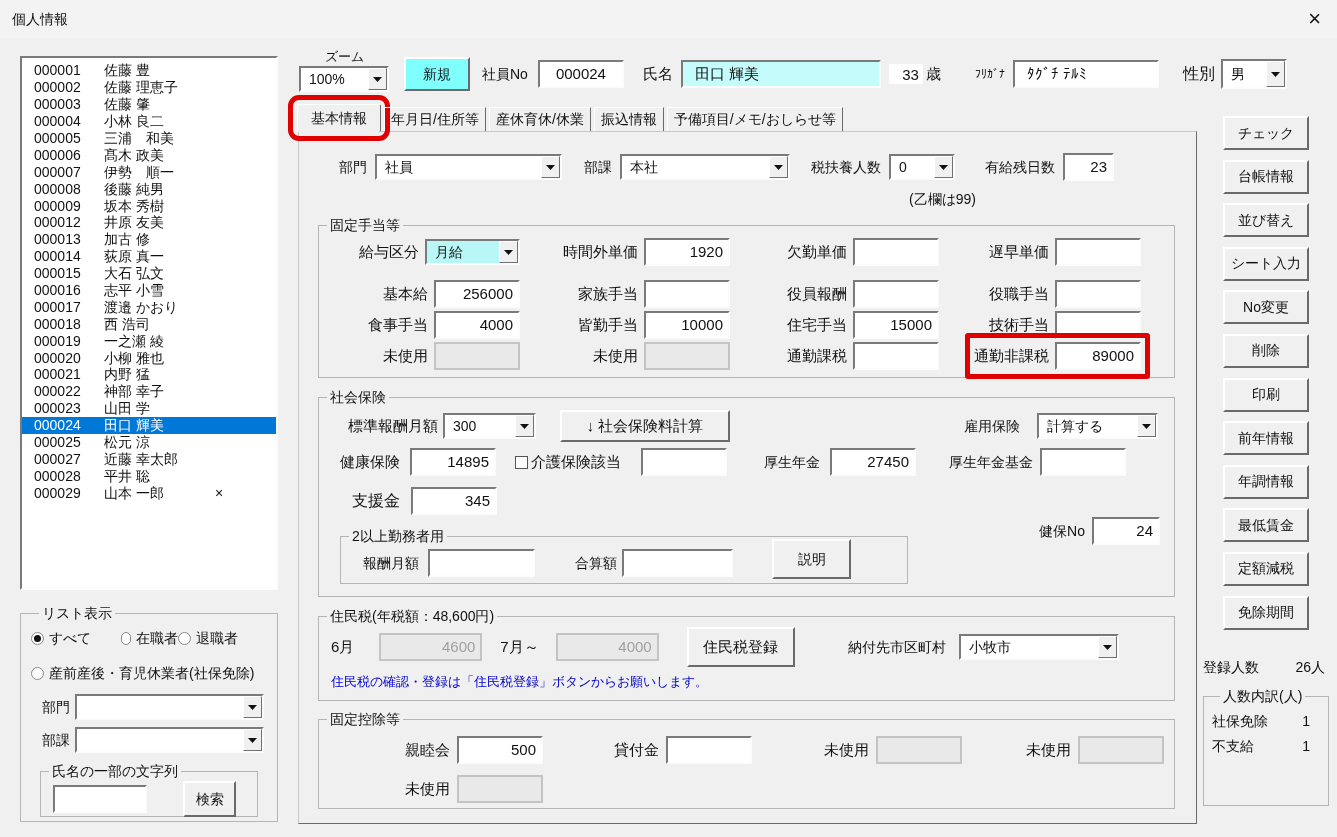 The height and width of the screenshot is (837, 1337). I want to click on count-value: 1, so click(1306, 747).